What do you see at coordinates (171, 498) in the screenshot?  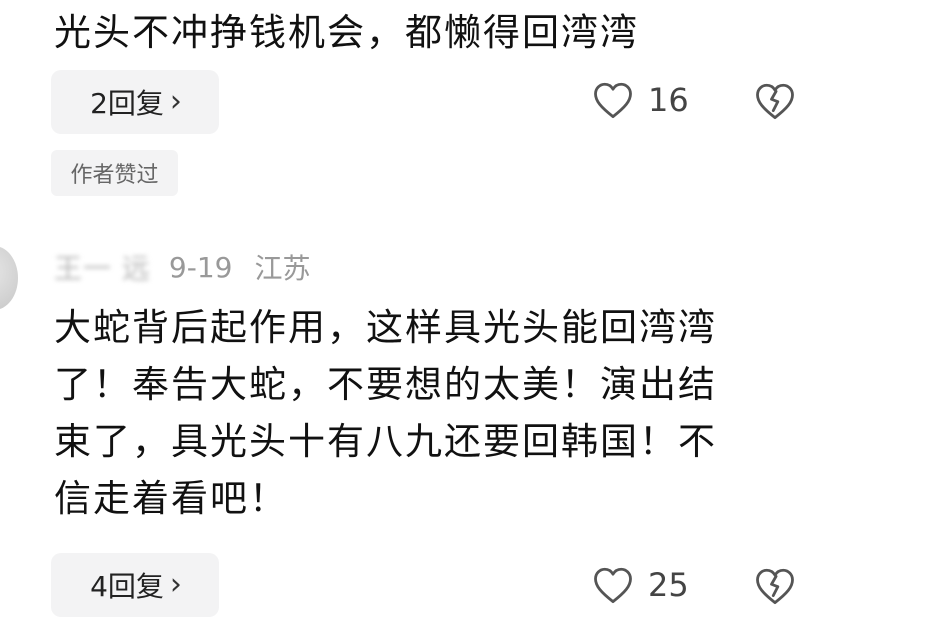 I see `comment-text-line: 信走着看吧！` at bounding box center [171, 498].